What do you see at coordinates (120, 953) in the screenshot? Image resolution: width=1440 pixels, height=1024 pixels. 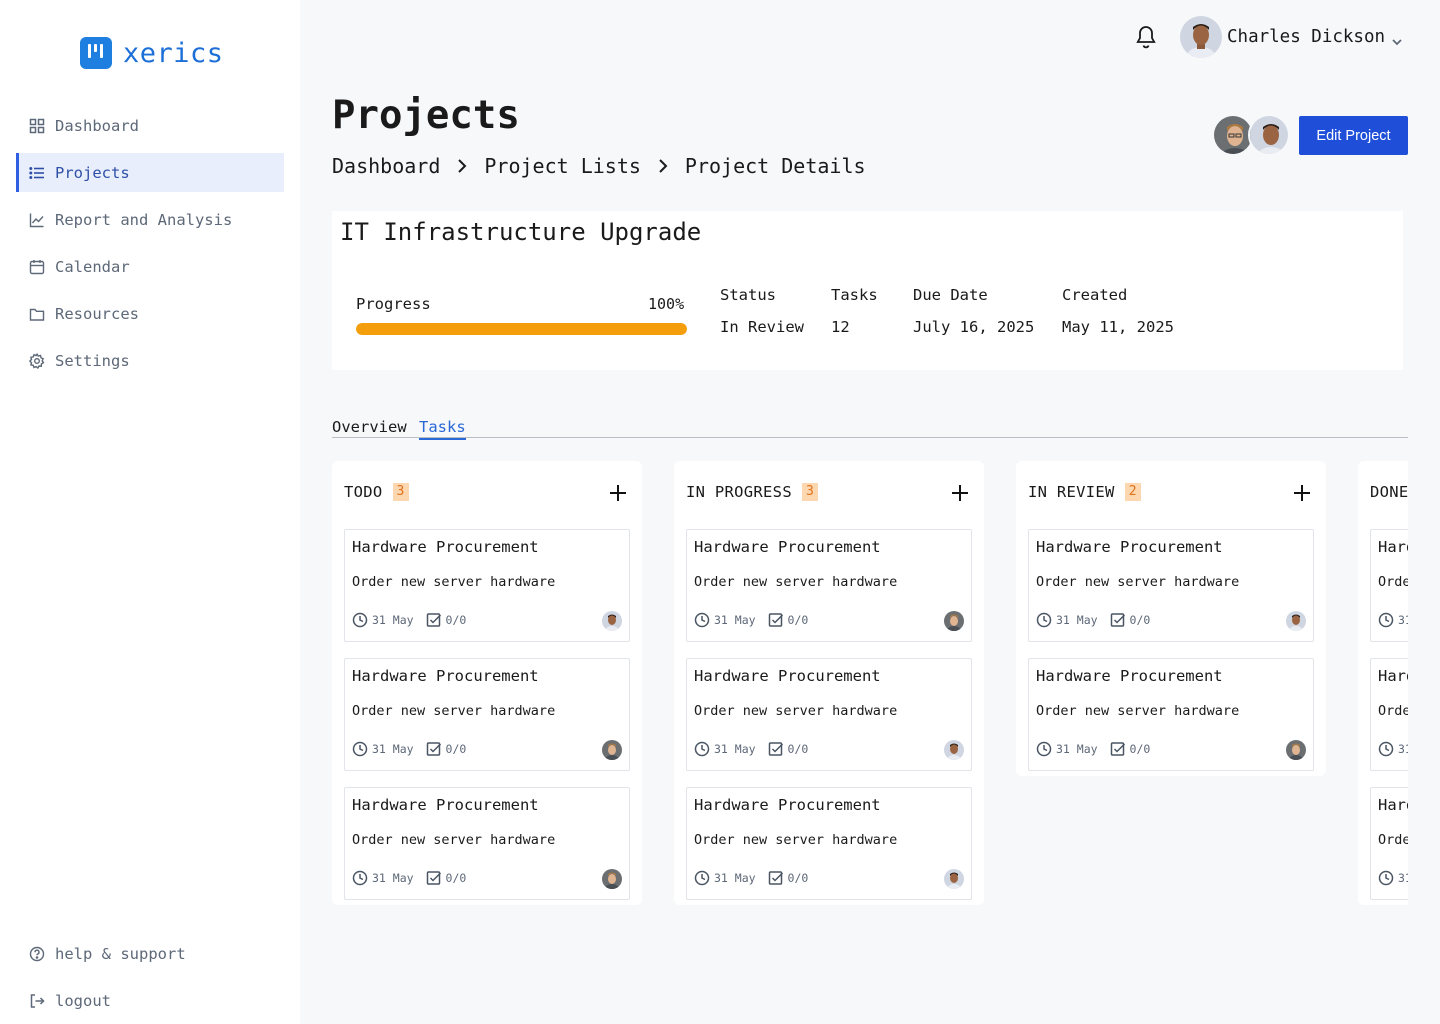 I see `sidebar-item-label: help & support` at bounding box center [120, 953].